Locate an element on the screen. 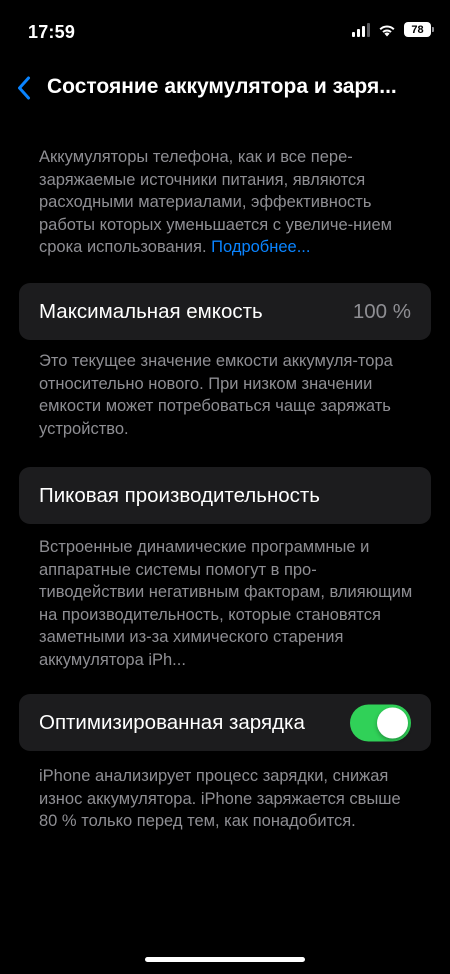 The image size is (450, 974). peak-performance-row: Пиковая производительность is located at coordinates (225, 495).